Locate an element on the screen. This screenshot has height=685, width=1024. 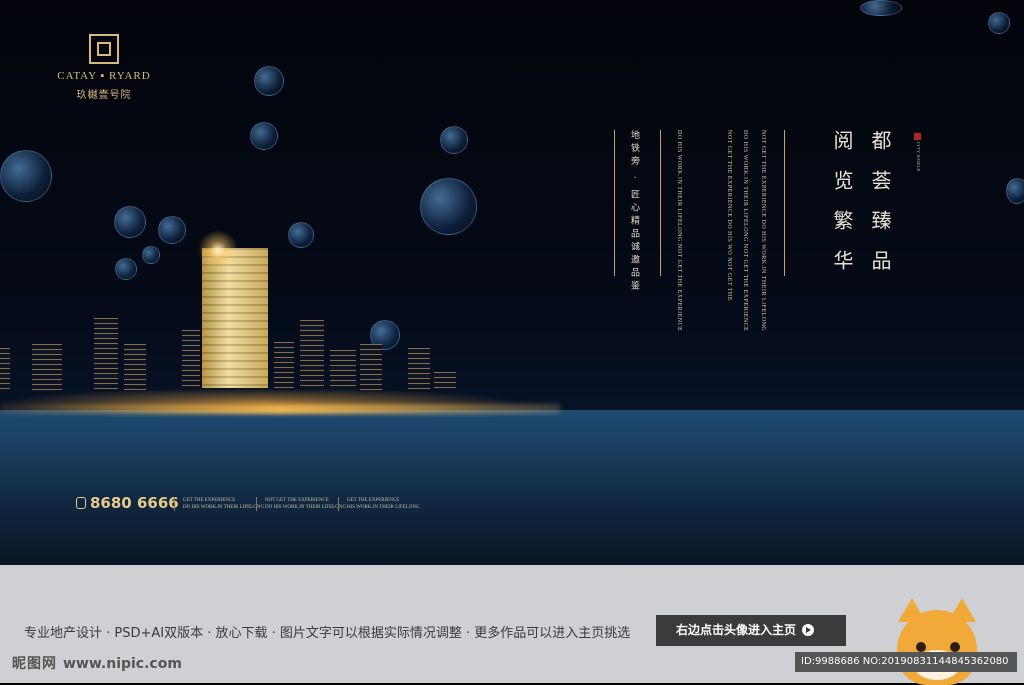
homepage-button: 右边点击头像进入主页 is located at coordinates (751, 630).